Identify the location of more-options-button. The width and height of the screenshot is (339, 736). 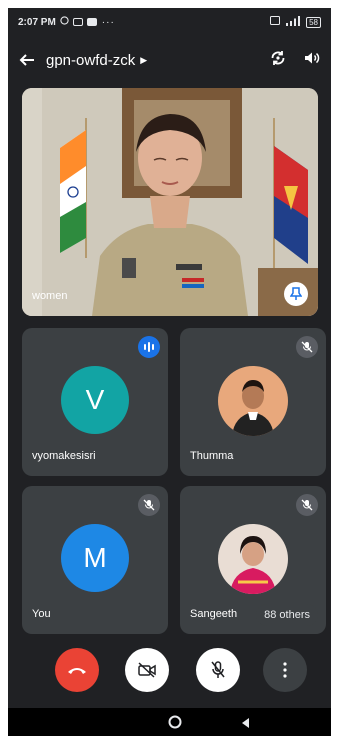
(285, 670).